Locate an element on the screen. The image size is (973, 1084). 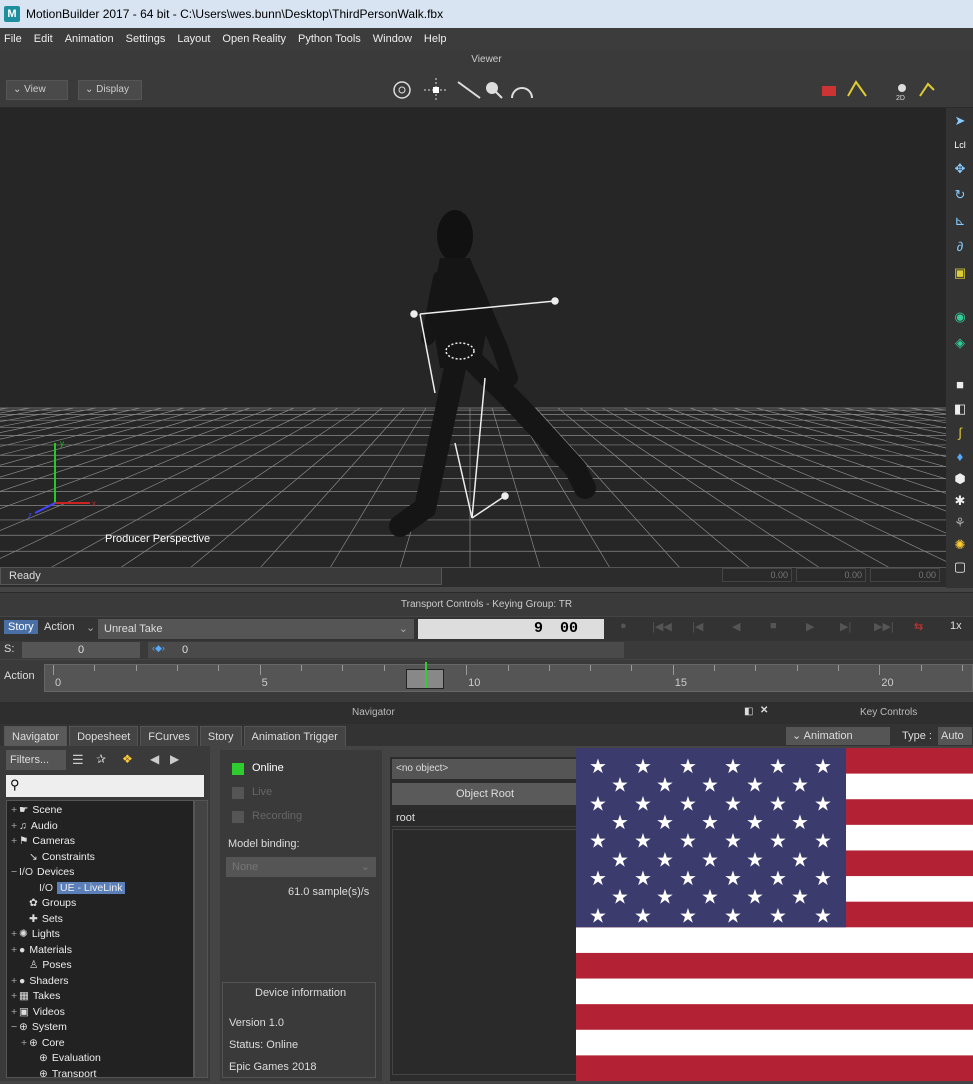
tree-item-evaluation: ⊕ Evaluation is located at coordinates (66, 1058).